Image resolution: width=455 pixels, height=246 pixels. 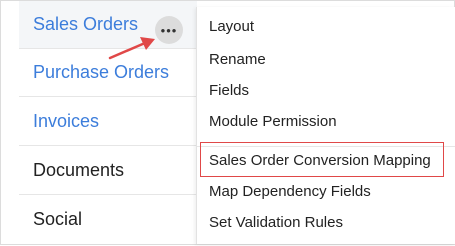 I want to click on menu-item-rename: Rename, so click(x=237, y=59).